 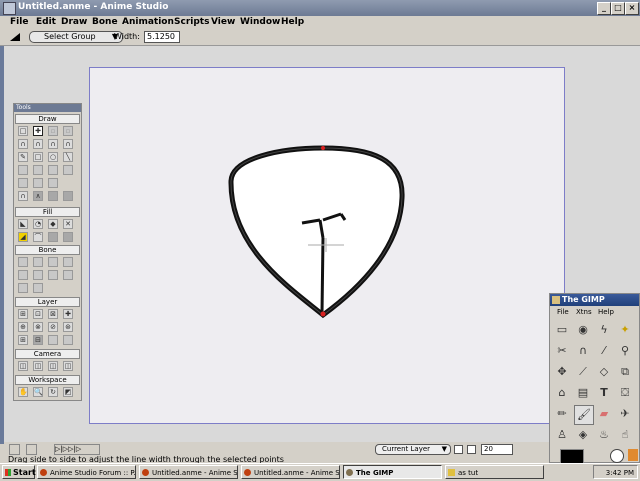 What do you see at coordinates (68, 224) in the screenshot?
I see `tool-delete-shape: ✕` at bounding box center [68, 224].